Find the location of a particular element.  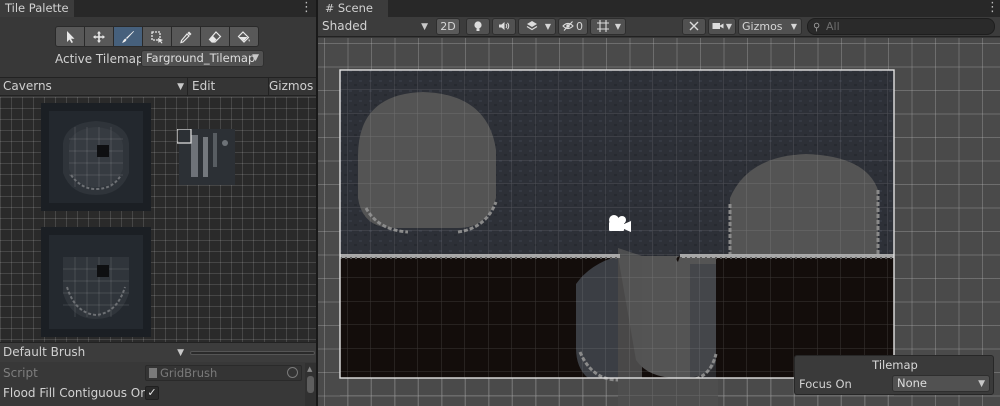

lighting-toggle is located at coordinates (478, 26).